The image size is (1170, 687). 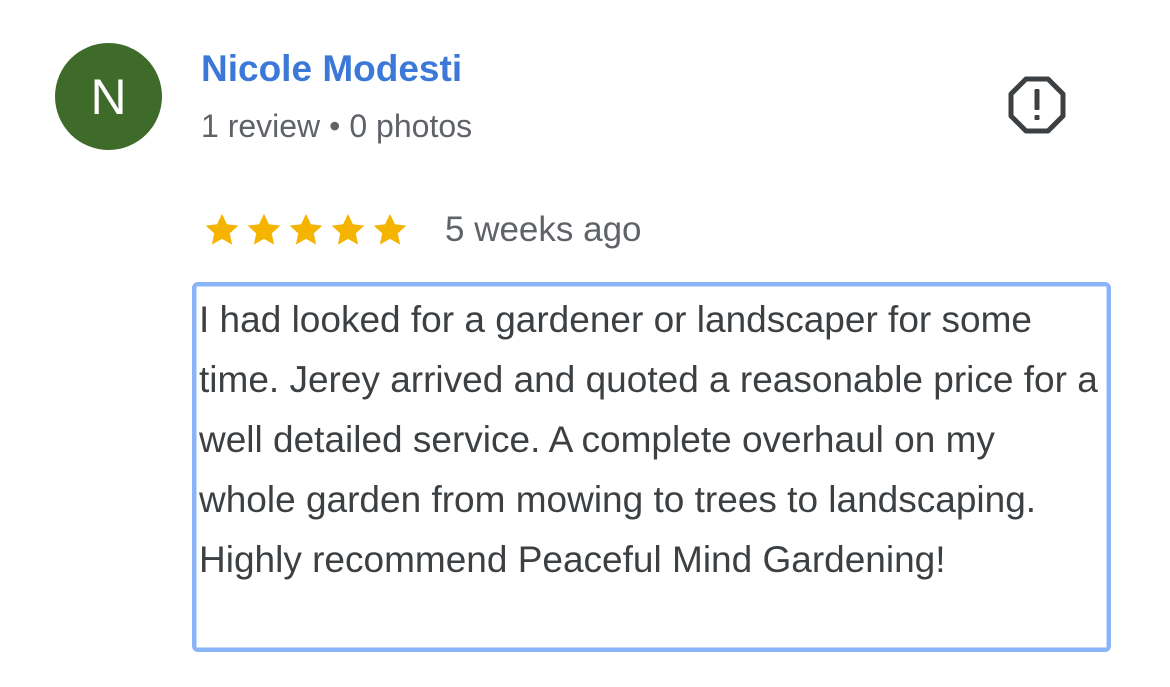 I want to click on report-flag-icon, so click(x=1037, y=105).